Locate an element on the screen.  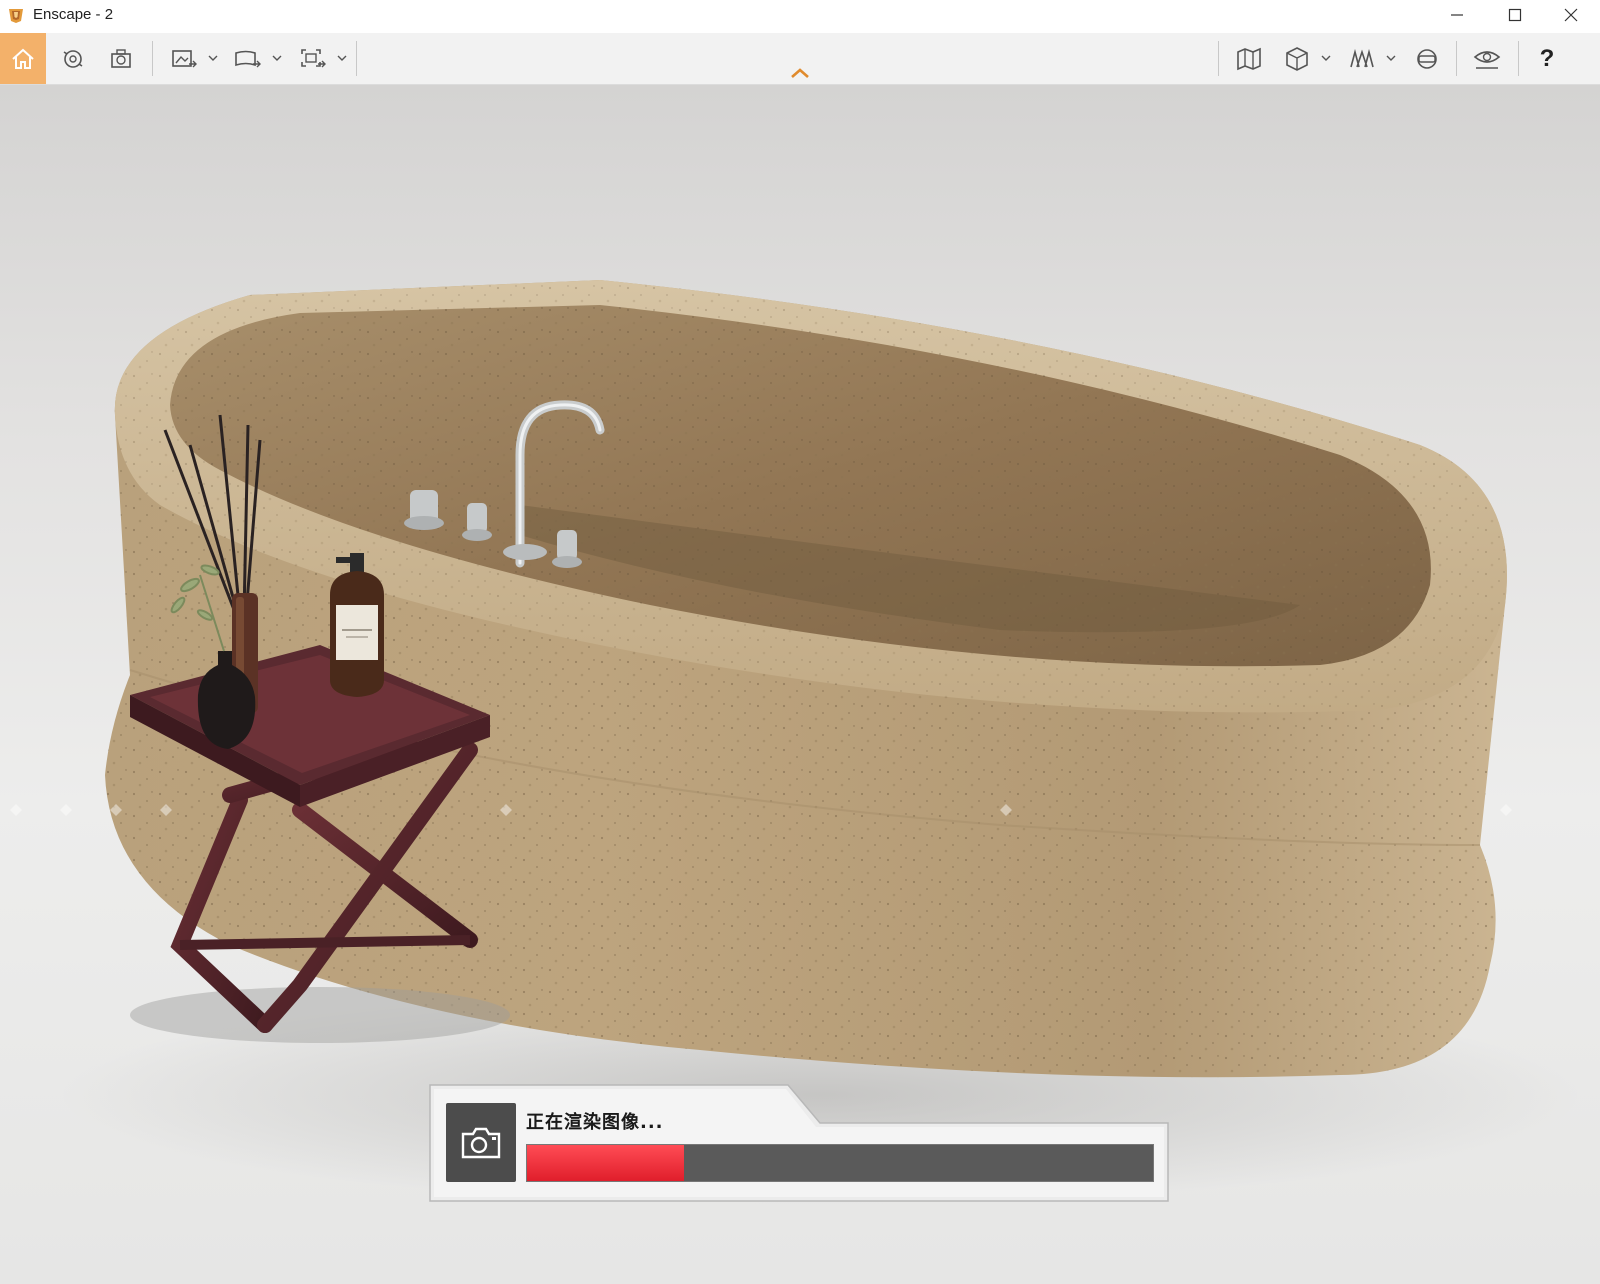
export-panorama-icon is located at coordinates (248, 58).